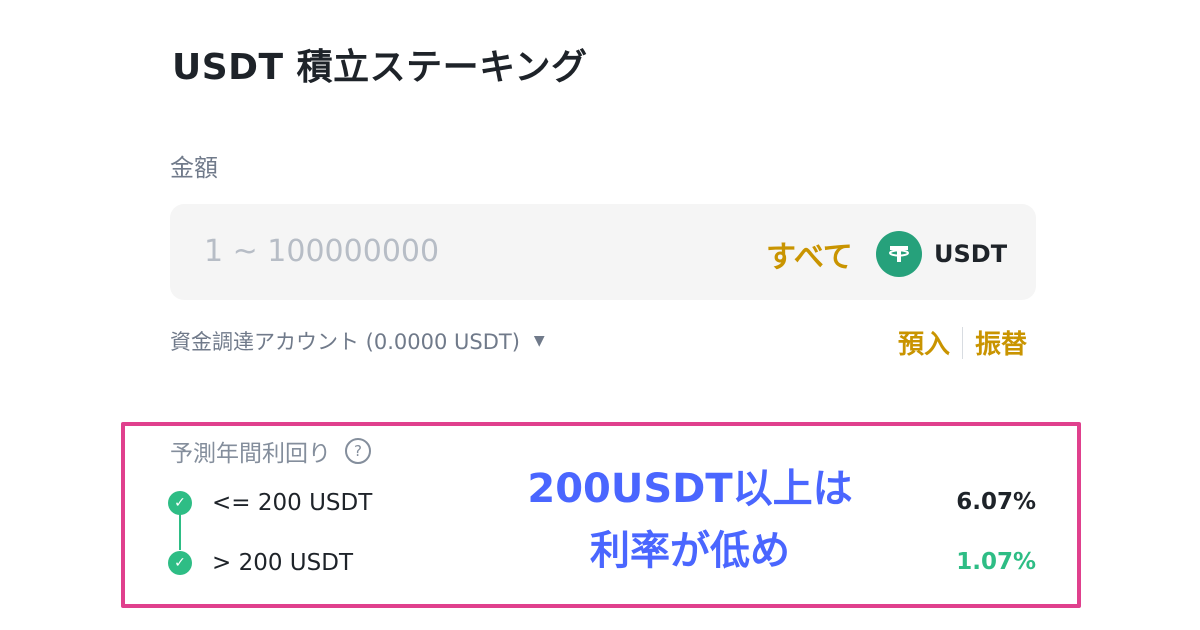 This screenshot has width=1200, height=630. What do you see at coordinates (690, 520) in the screenshot?
I see `annotation-callout: 200USDT以上は 利率が低め` at bounding box center [690, 520].